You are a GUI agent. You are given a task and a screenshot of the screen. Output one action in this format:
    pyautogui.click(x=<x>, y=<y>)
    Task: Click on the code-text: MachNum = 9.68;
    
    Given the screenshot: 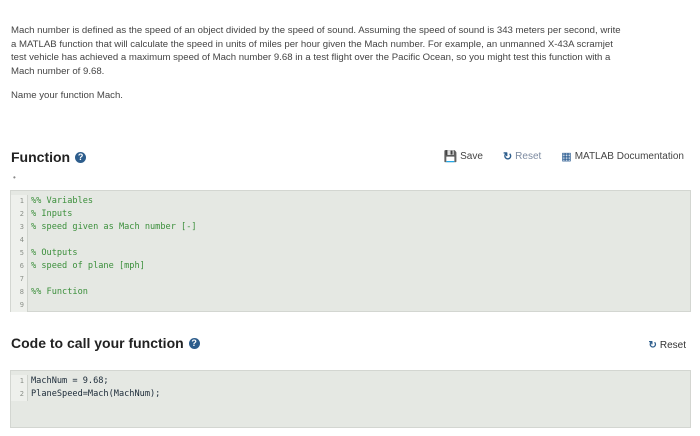 What is the action you would take?
    pyautogui.click(x=68, y=381)
    